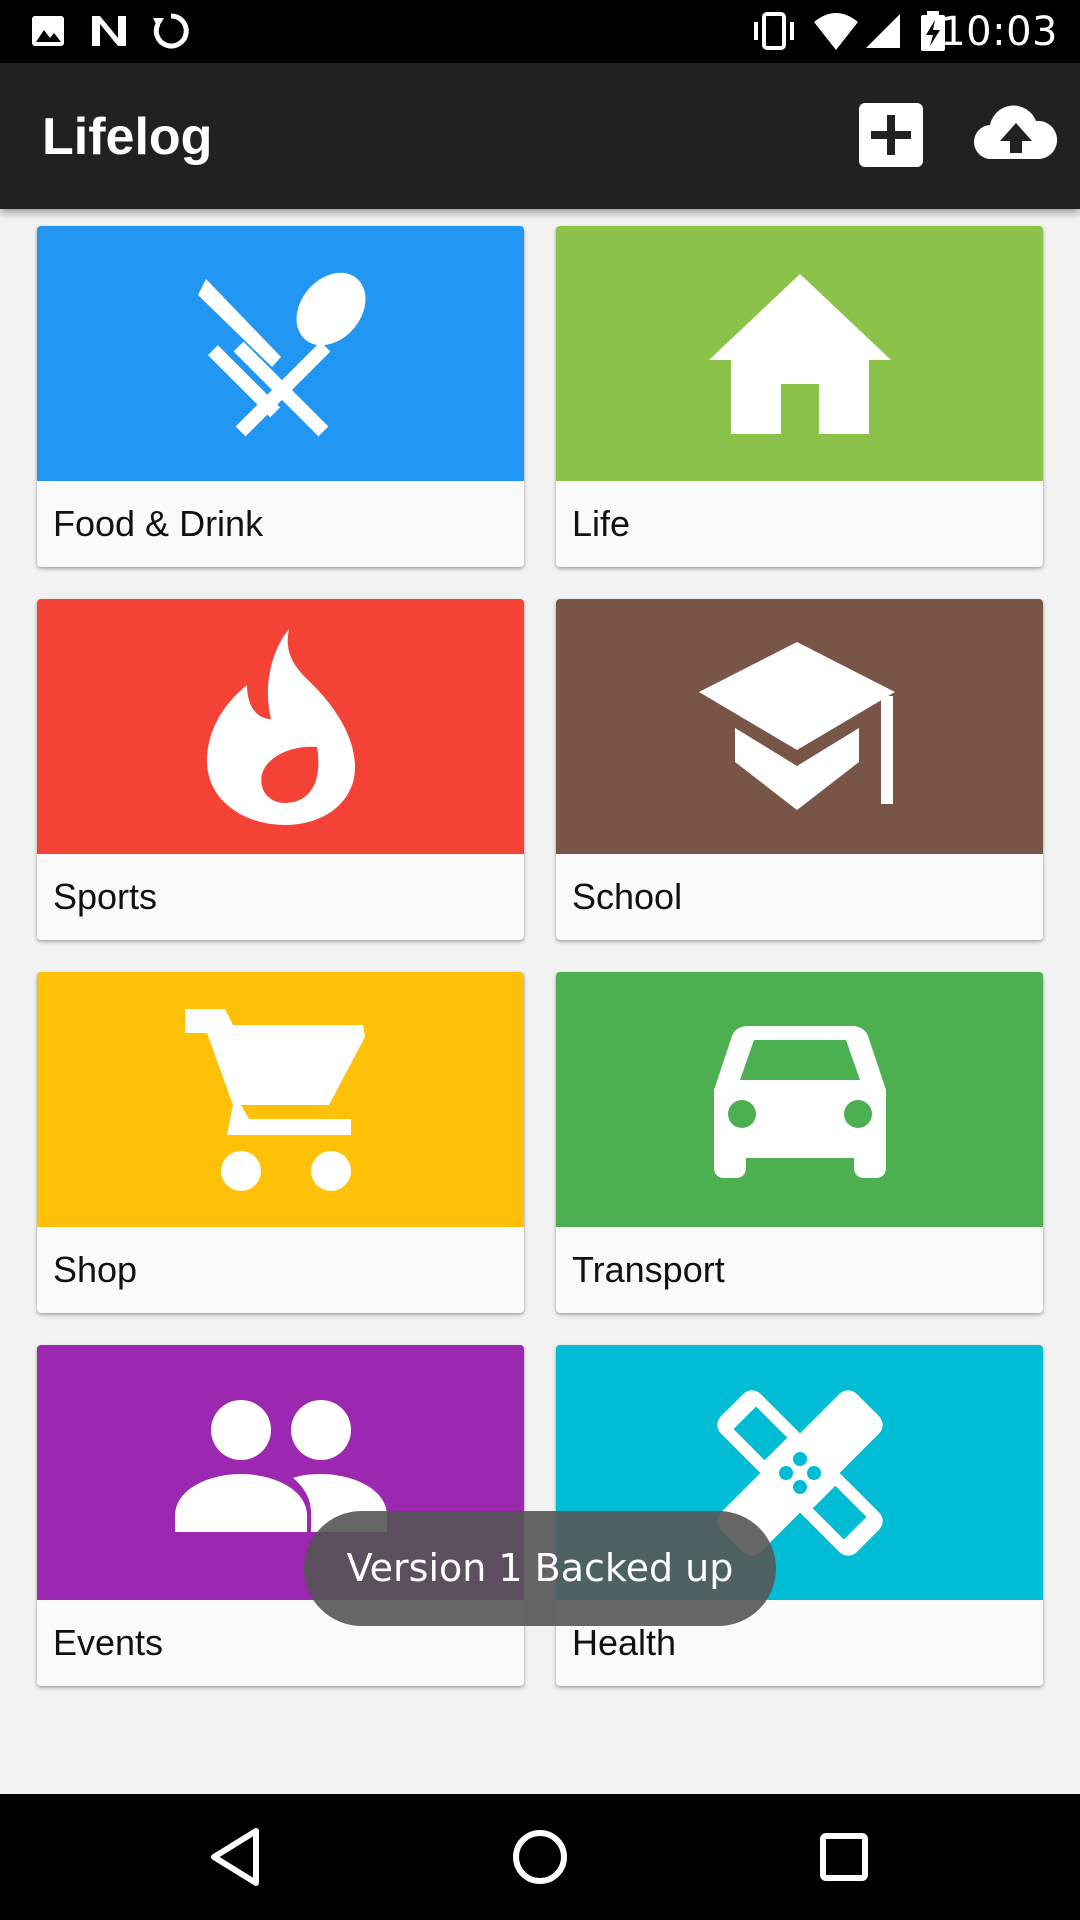 The width and height of the screenshot is (1080, 1920). I want to click on n-logo-icon, so click(109, 31).